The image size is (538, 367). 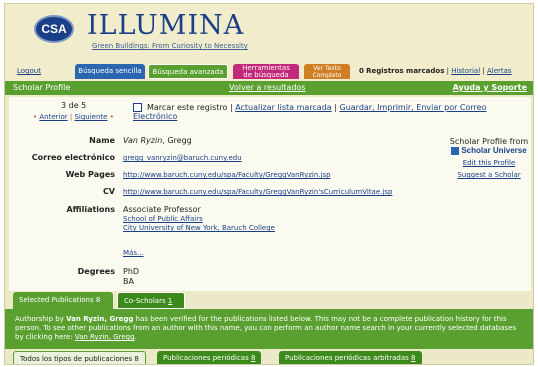 I want to click on scholar-universe-text: Scholar Universe, so click(x=494, y=150).